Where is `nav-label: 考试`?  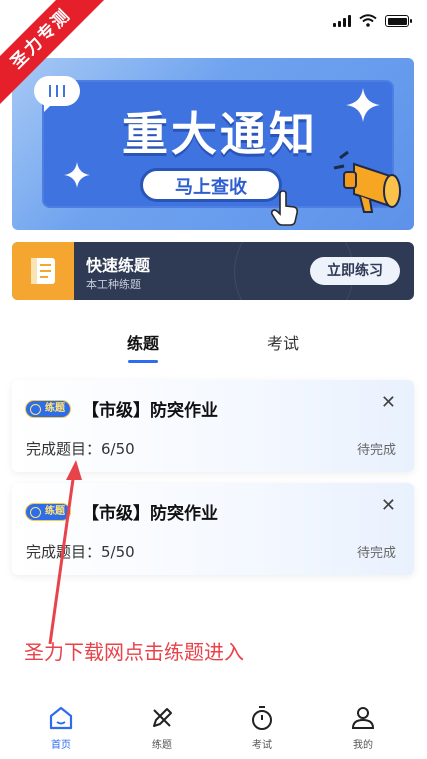 nav-label: 考试 is located at coordinates (262, 745).